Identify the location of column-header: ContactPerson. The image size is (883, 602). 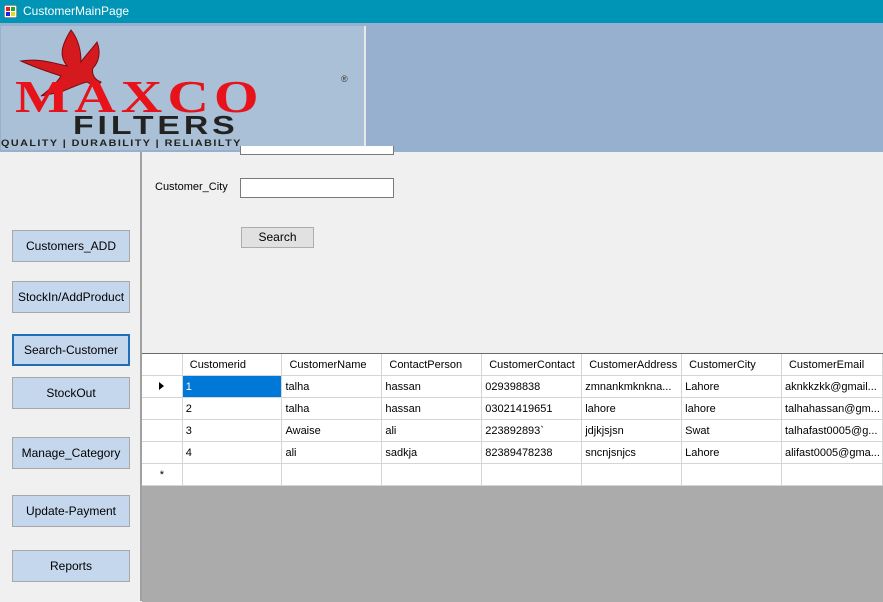
(432, 365).